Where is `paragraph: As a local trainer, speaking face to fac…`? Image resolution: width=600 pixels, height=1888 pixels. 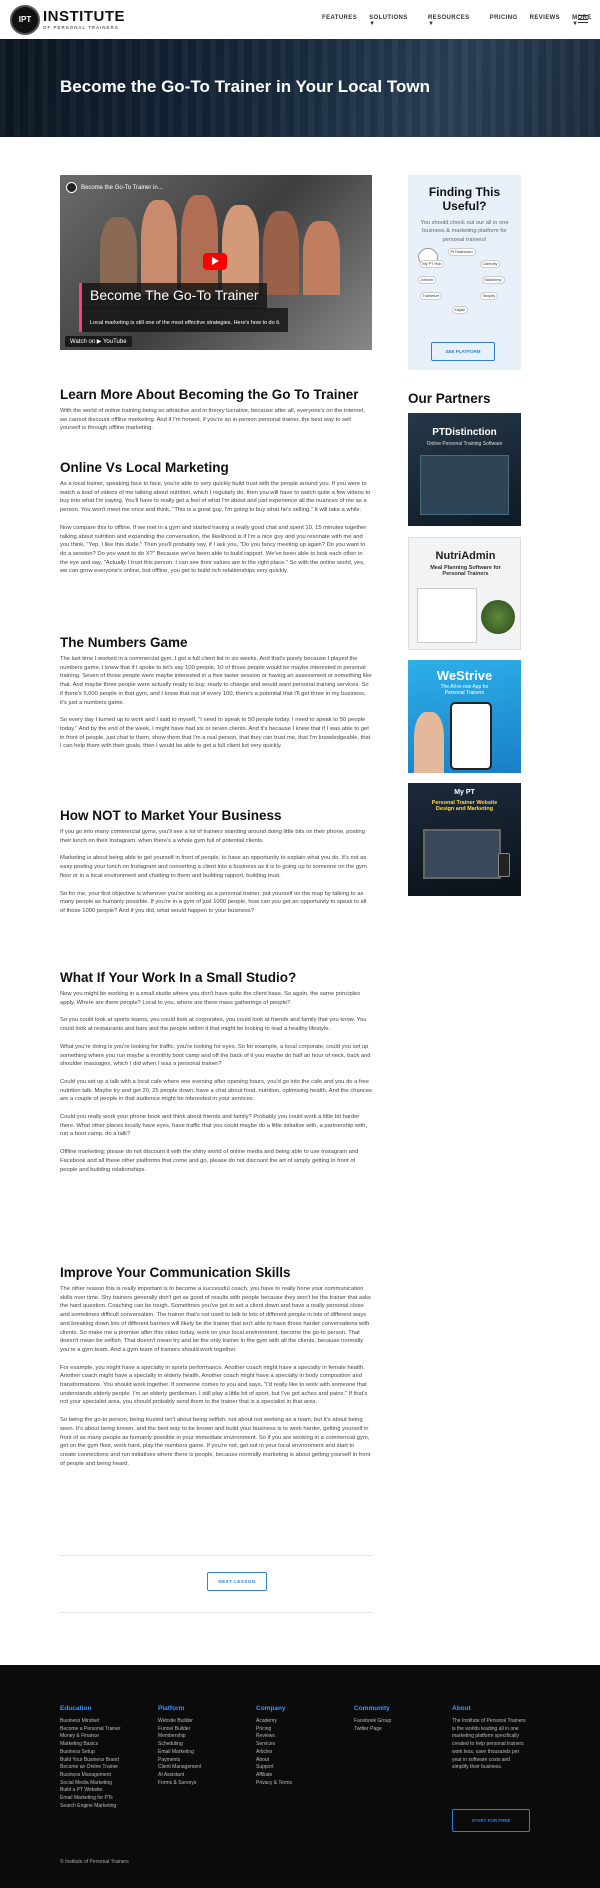
paragraph: As a local trainer, speaking face to fac… is located at coordinates (215, 497).